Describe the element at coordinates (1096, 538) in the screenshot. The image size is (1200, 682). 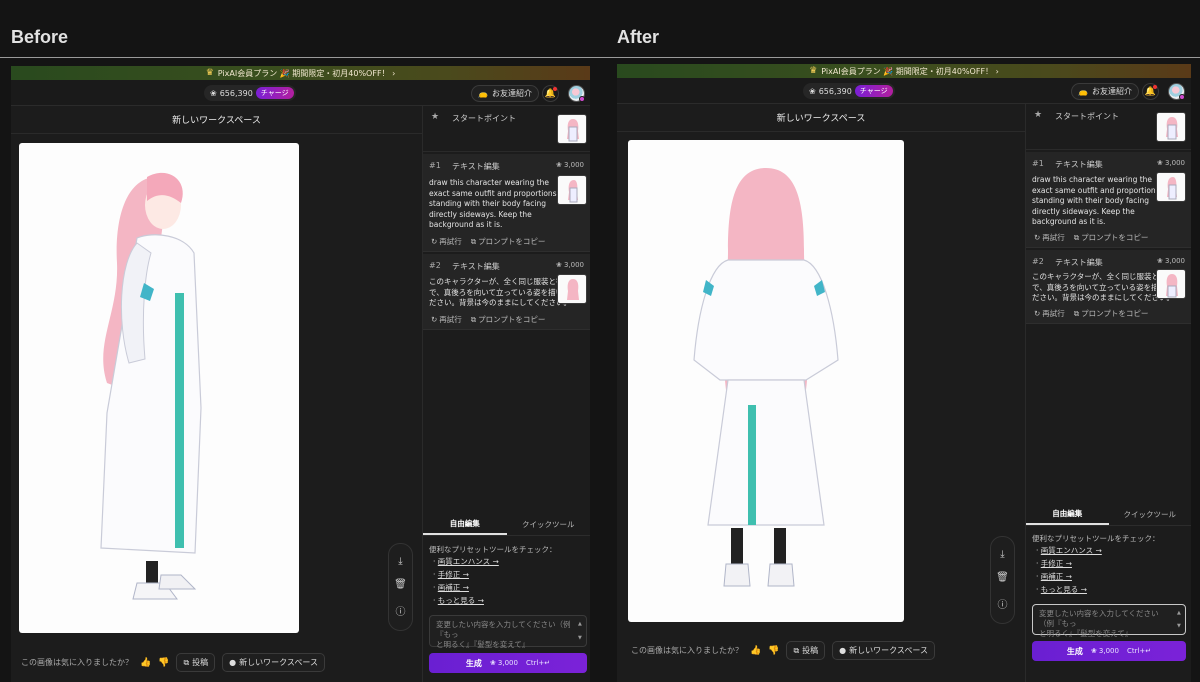
I see `preset-title: 便利なプリセットツールをチェック：` at that location.